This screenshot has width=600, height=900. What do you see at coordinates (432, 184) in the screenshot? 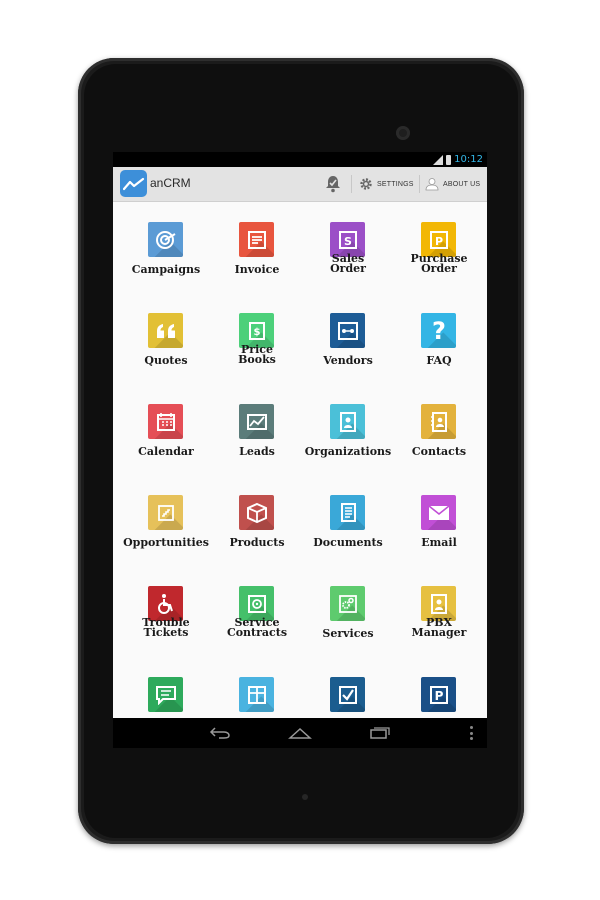
I see `user-icon` at bounding box center [432, 184].